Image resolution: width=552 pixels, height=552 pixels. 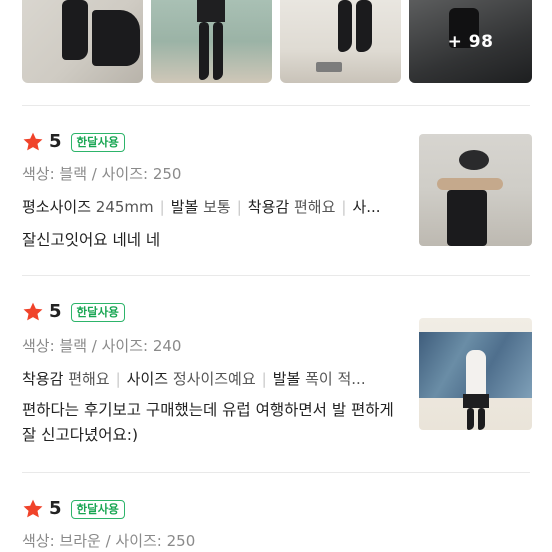 What do you see at coordinates (277, 41) in the screenshot?
I see `review-photo-strip: + 98` at bounding box center [277, 41].